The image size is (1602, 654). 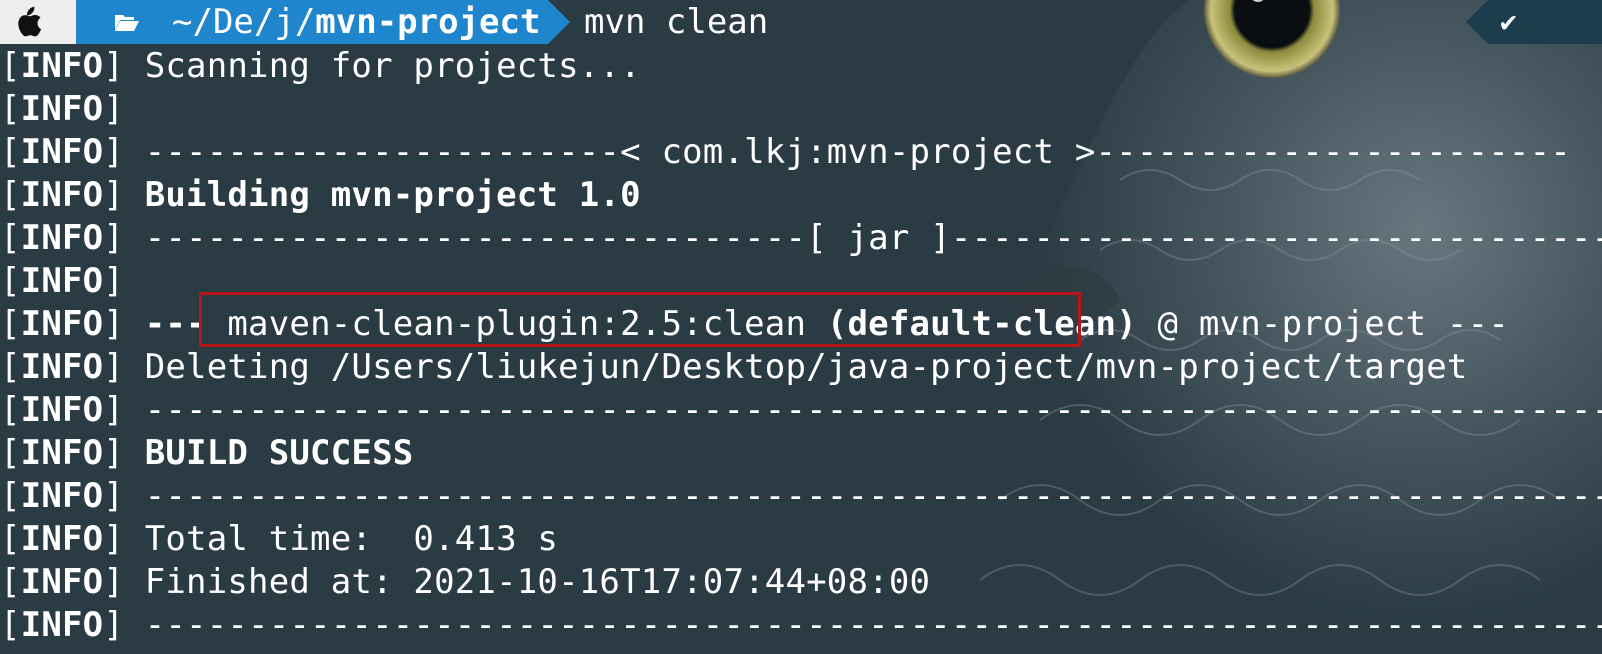 What do you see at coordinates (127, 23) in the screenshot?
I see `folder-open-icon` at bounding box center [127, 23].